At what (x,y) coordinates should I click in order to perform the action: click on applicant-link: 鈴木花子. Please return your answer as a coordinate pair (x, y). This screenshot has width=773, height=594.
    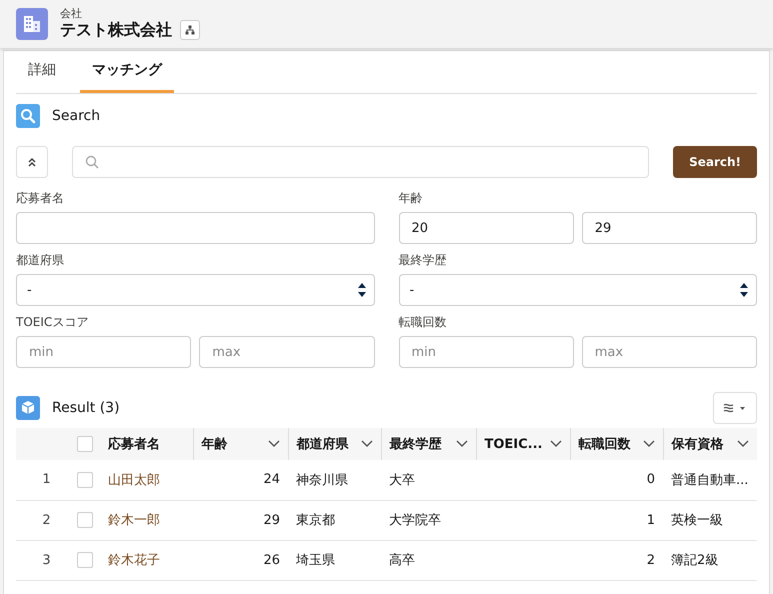
    Looking at the image, I should click on (134, 560).